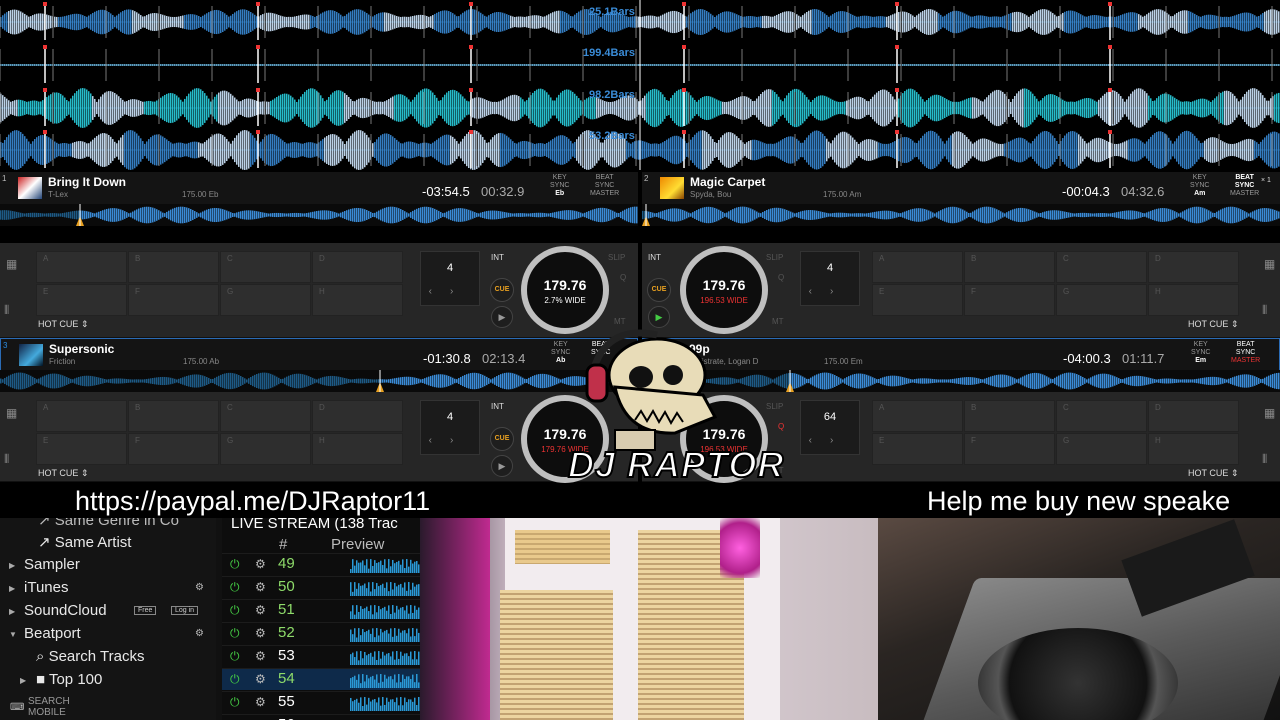 Image resolution: width=1280 pixels, height=720 pixels. What do you see at coordinates (46, 587) in the screenshot?
I see `tree-item-itunes: iTunes` at bounding box center [46, 587].